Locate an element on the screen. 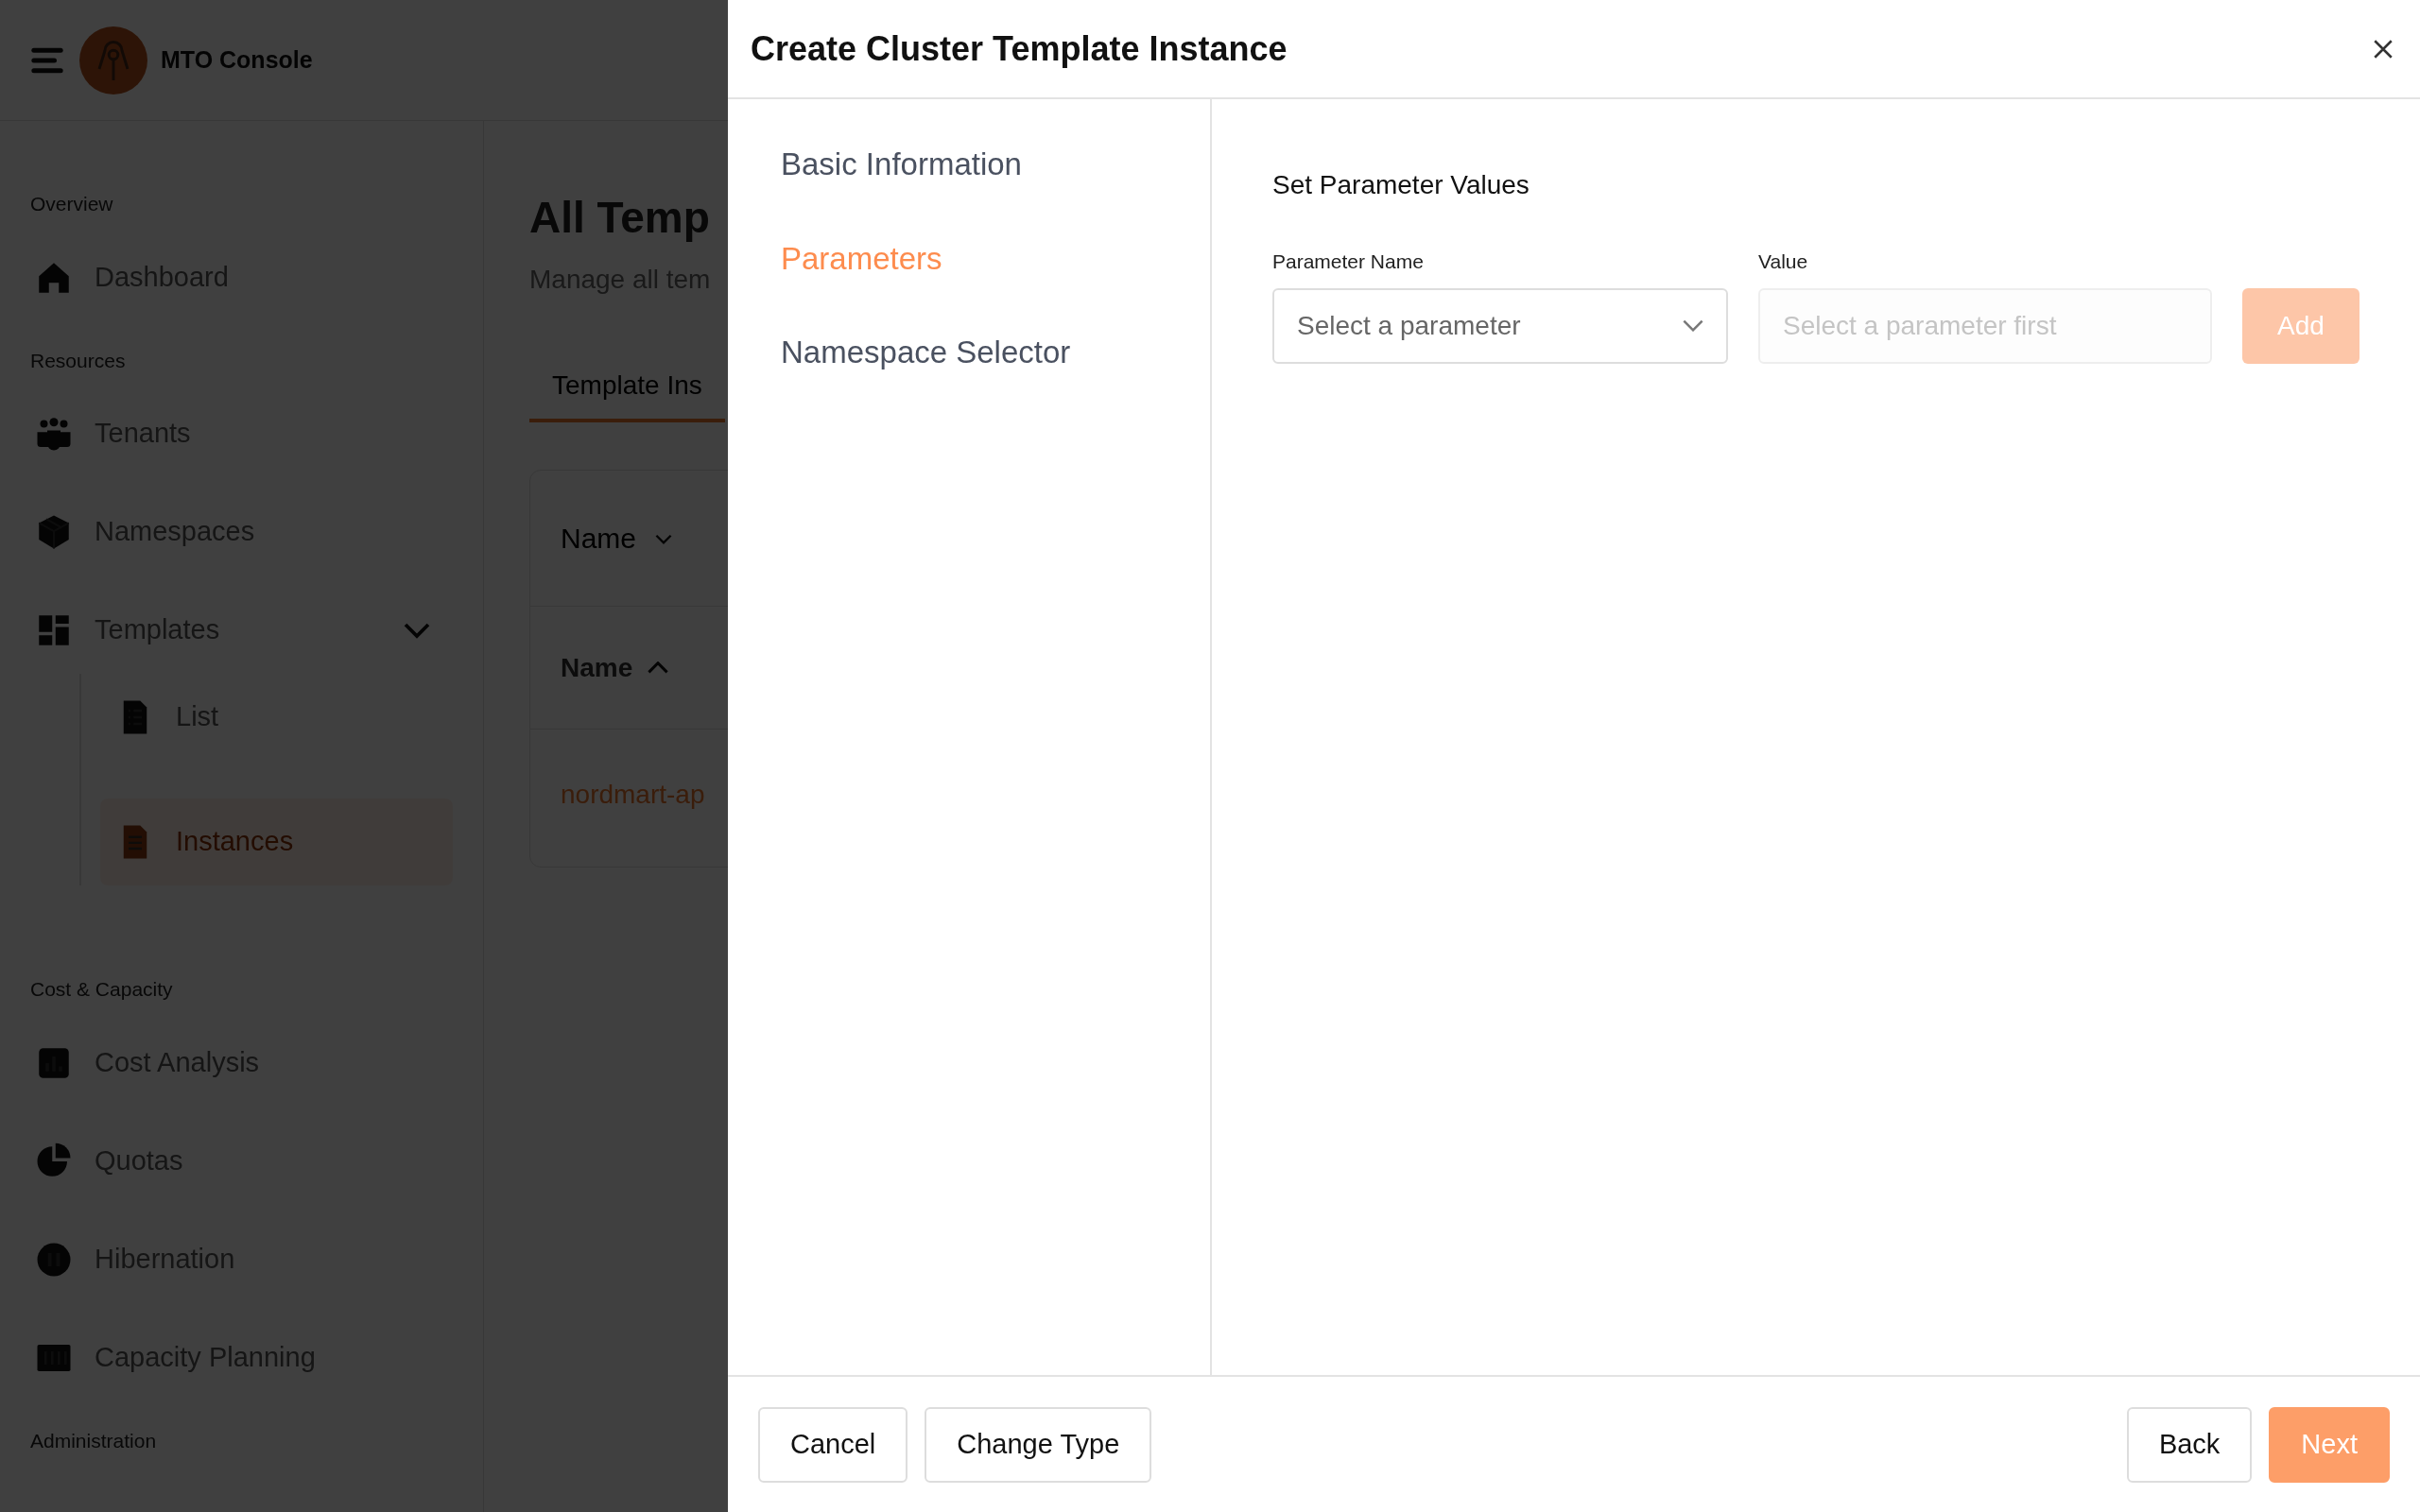 The height and width of the screenshot is (1512, 2420). footer-button: Back is located at coordinates (2189, 1444).